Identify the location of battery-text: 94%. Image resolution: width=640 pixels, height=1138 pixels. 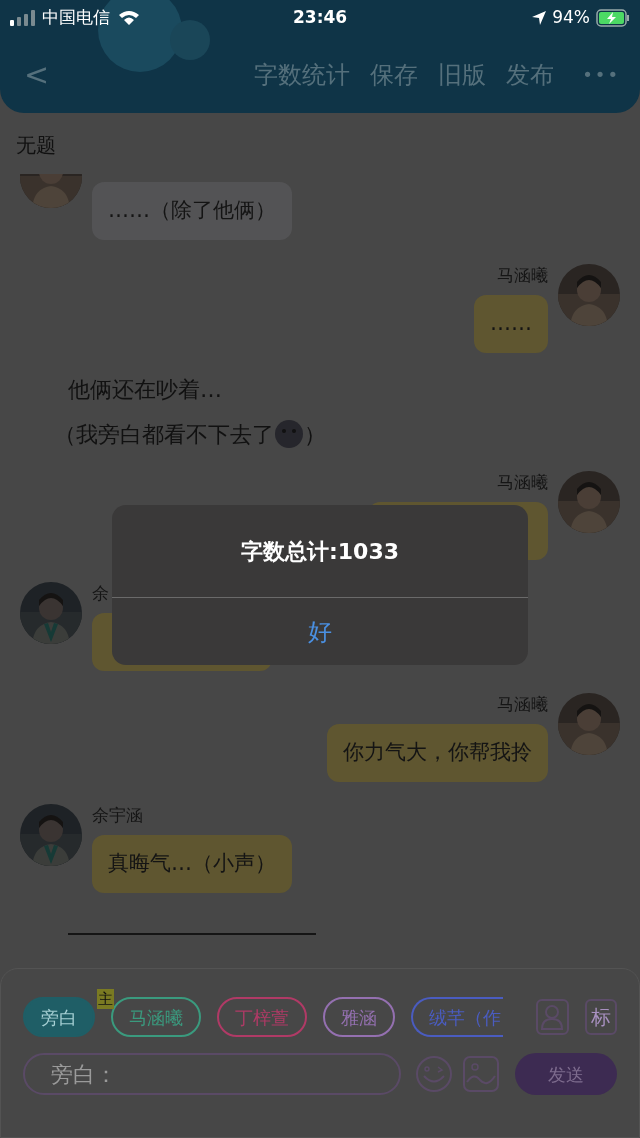
(571, 18).